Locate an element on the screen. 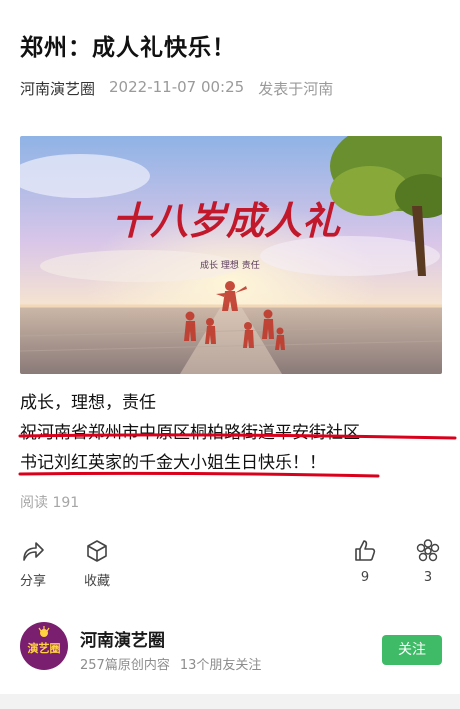 The height and width of the screenshot is (709, 460). bottom-strip is located at coordinates (230, 701).